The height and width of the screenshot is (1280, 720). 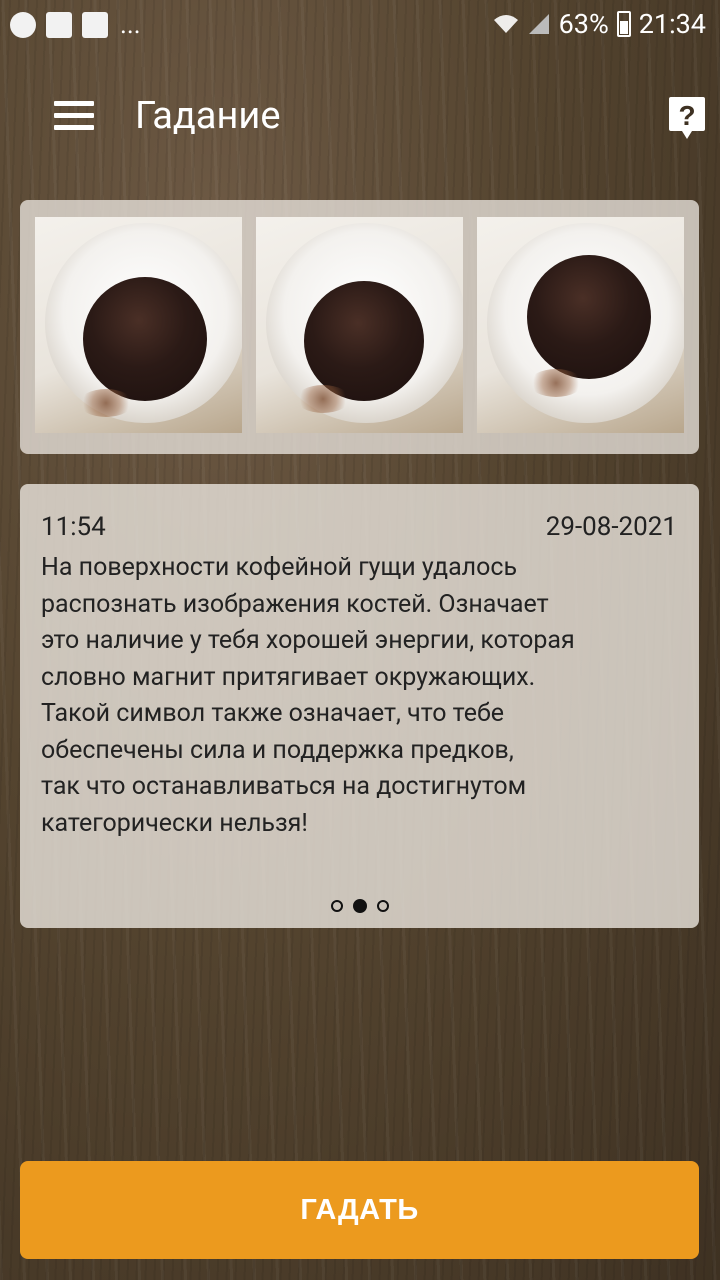 I want to click on system-icons: 63% 21:34, so click(x=599, y=24).